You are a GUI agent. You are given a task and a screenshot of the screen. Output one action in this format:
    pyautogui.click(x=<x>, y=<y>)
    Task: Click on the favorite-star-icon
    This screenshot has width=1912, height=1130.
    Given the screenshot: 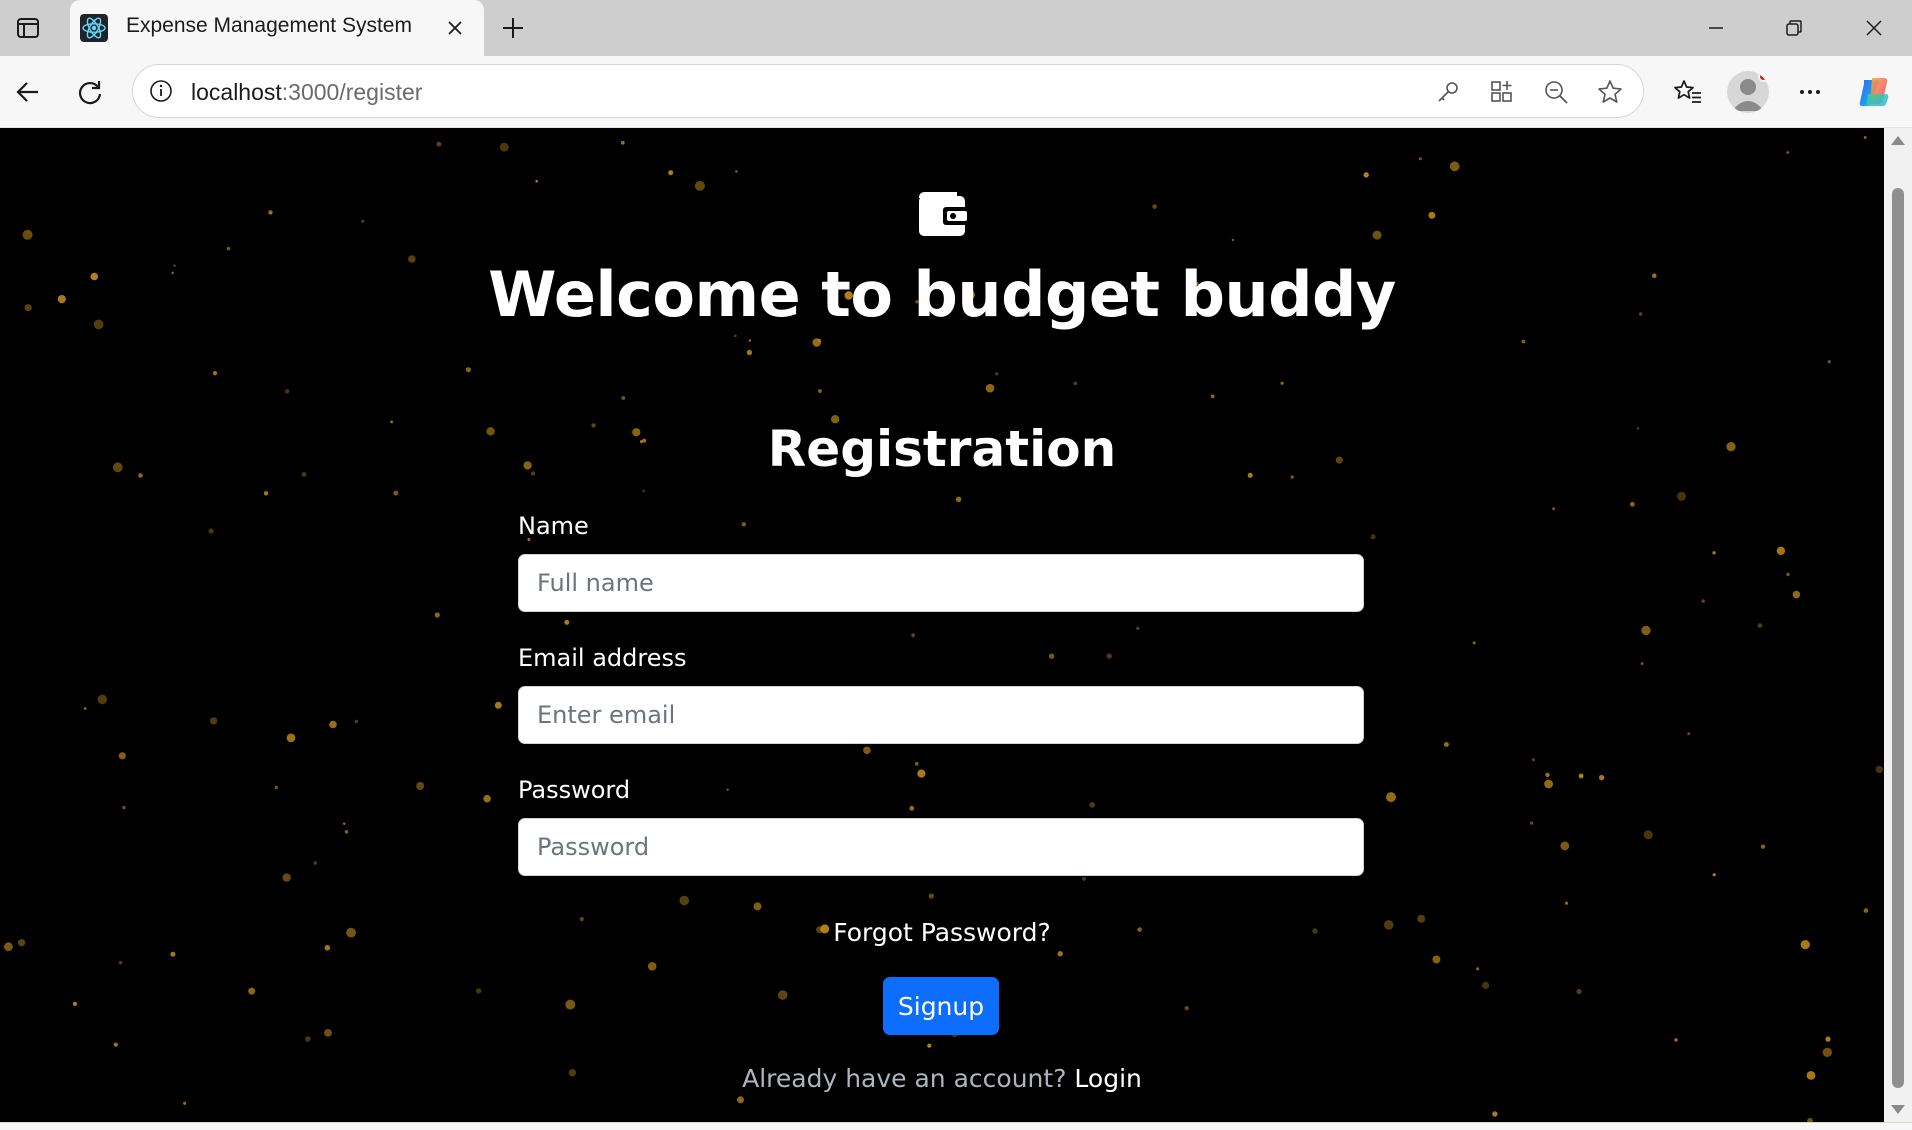 What is the action you would take?
    pyautogui.click(x=1610, y=92)
    